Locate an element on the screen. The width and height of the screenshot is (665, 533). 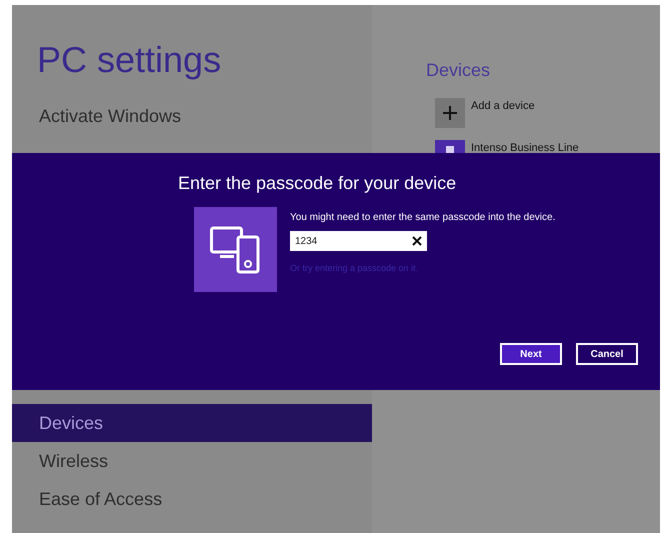
devices-icon is located at coordinates (236, 250).